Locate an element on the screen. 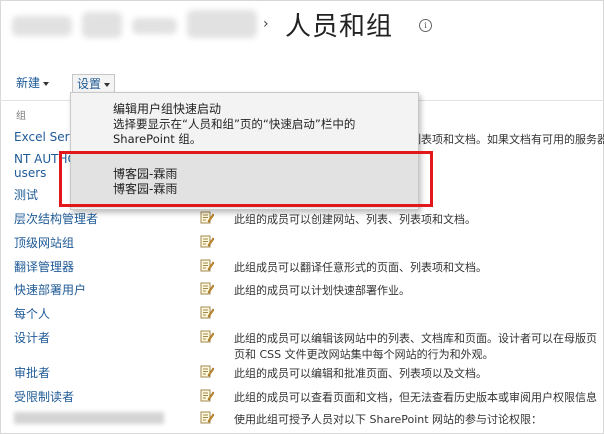 The height and width of the screenshot is (434, 604). blurred-breadcrumb is located at coordinates (139, 25).